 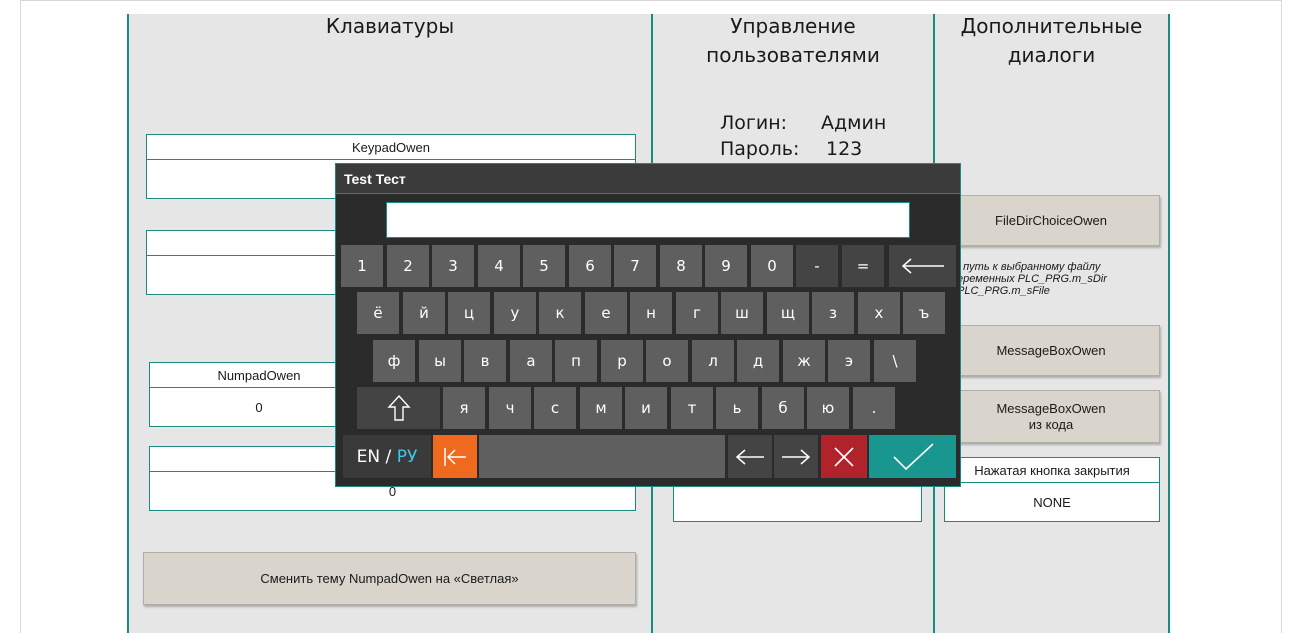 I want to click on dialogs-title: Дополнительные диалоги, so click(x=1051, y=41).